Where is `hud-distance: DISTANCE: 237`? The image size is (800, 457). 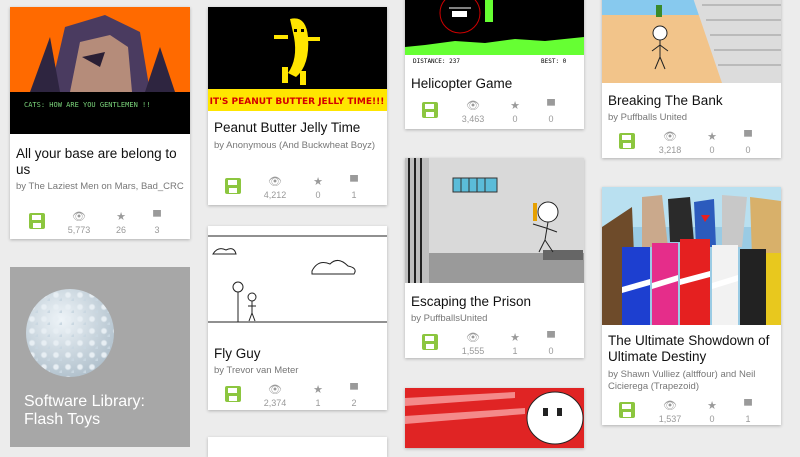 hud-distance: DISTANCE: 237 is located at coordinates (436, 61).